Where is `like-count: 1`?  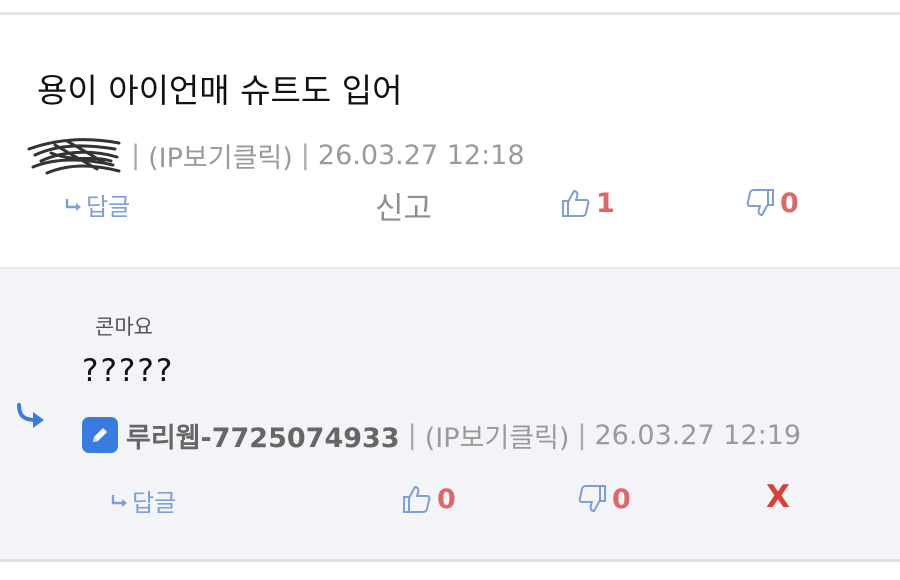
like-count: 1 is located at coordinates (605, 203).